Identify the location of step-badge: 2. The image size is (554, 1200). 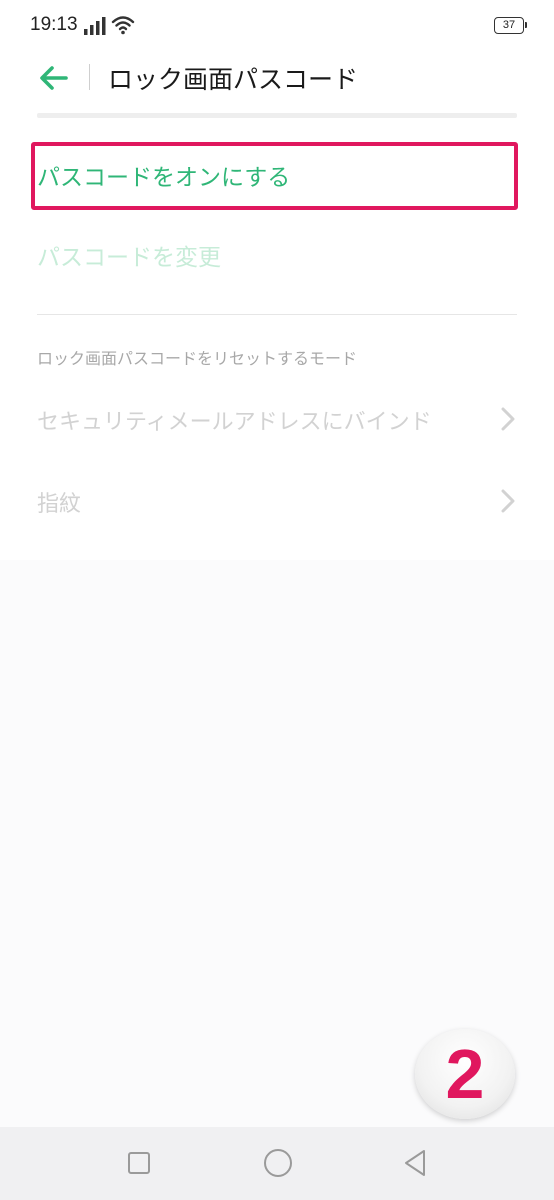
(465, 1074).